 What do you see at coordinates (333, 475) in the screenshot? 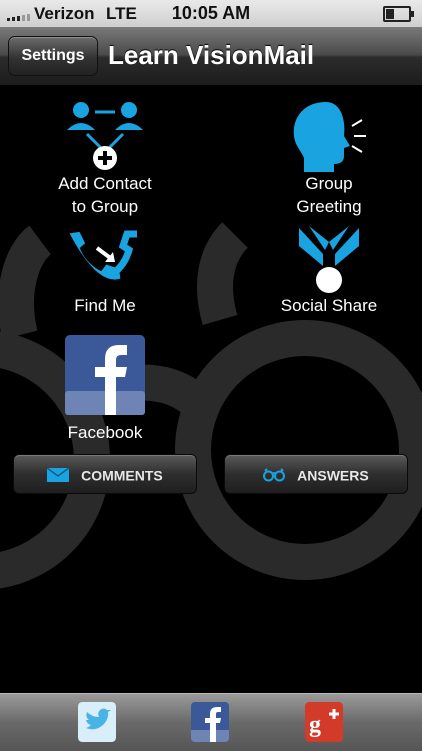
I see `answers-label: ANSWERS` at bounding box center [333, 475].